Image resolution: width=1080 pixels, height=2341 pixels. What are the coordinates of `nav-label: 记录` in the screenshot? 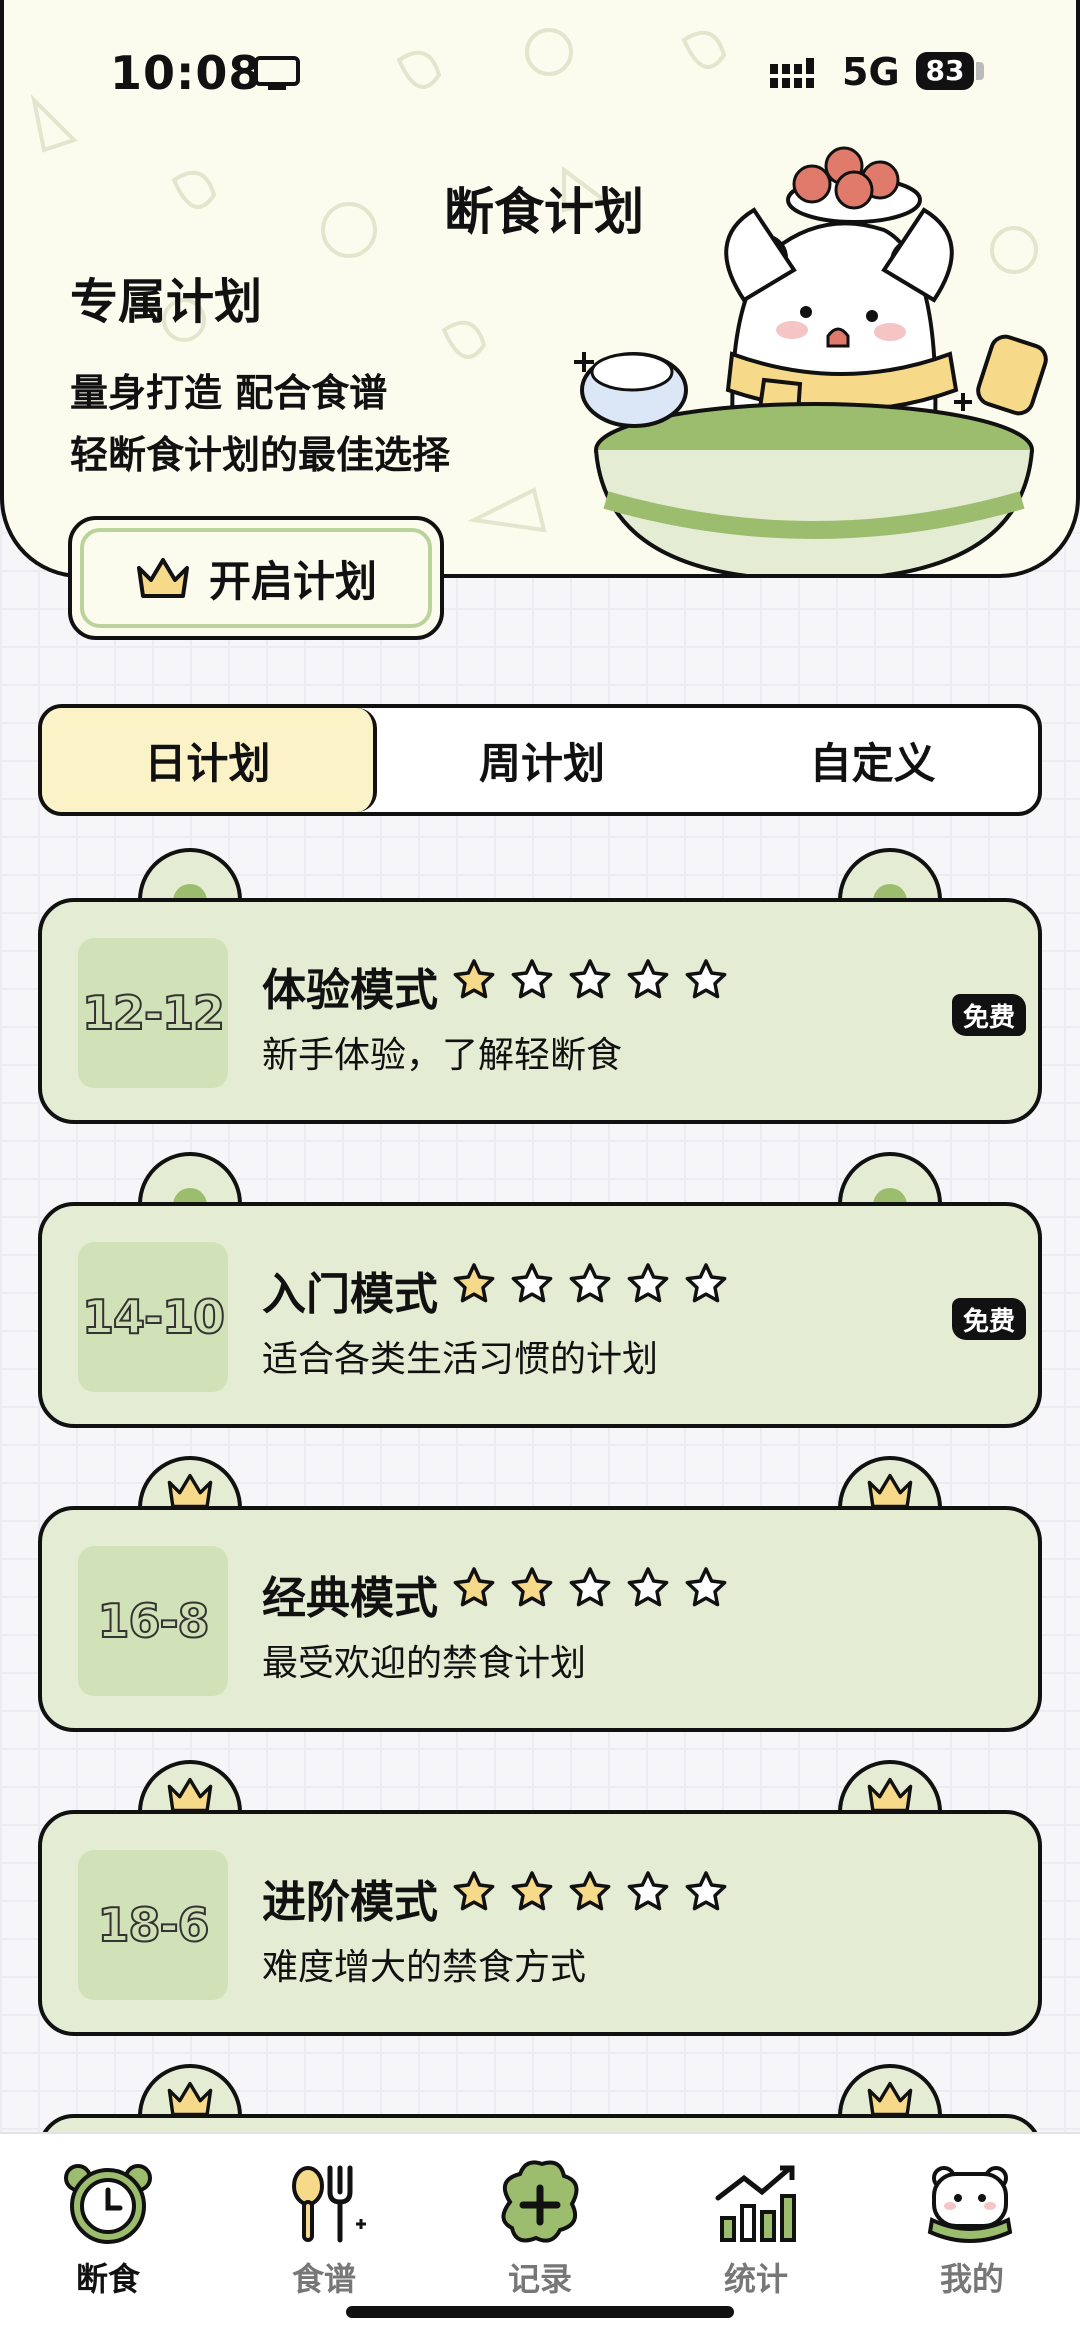 It's located at (539, 2279).